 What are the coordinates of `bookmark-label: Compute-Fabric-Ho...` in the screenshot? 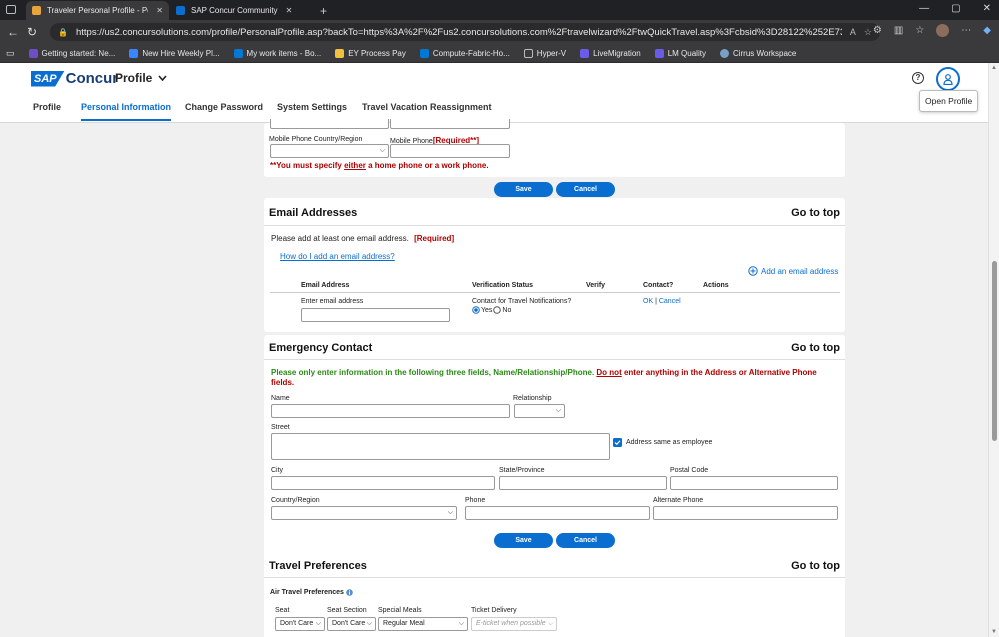 It's located at (471, 53).